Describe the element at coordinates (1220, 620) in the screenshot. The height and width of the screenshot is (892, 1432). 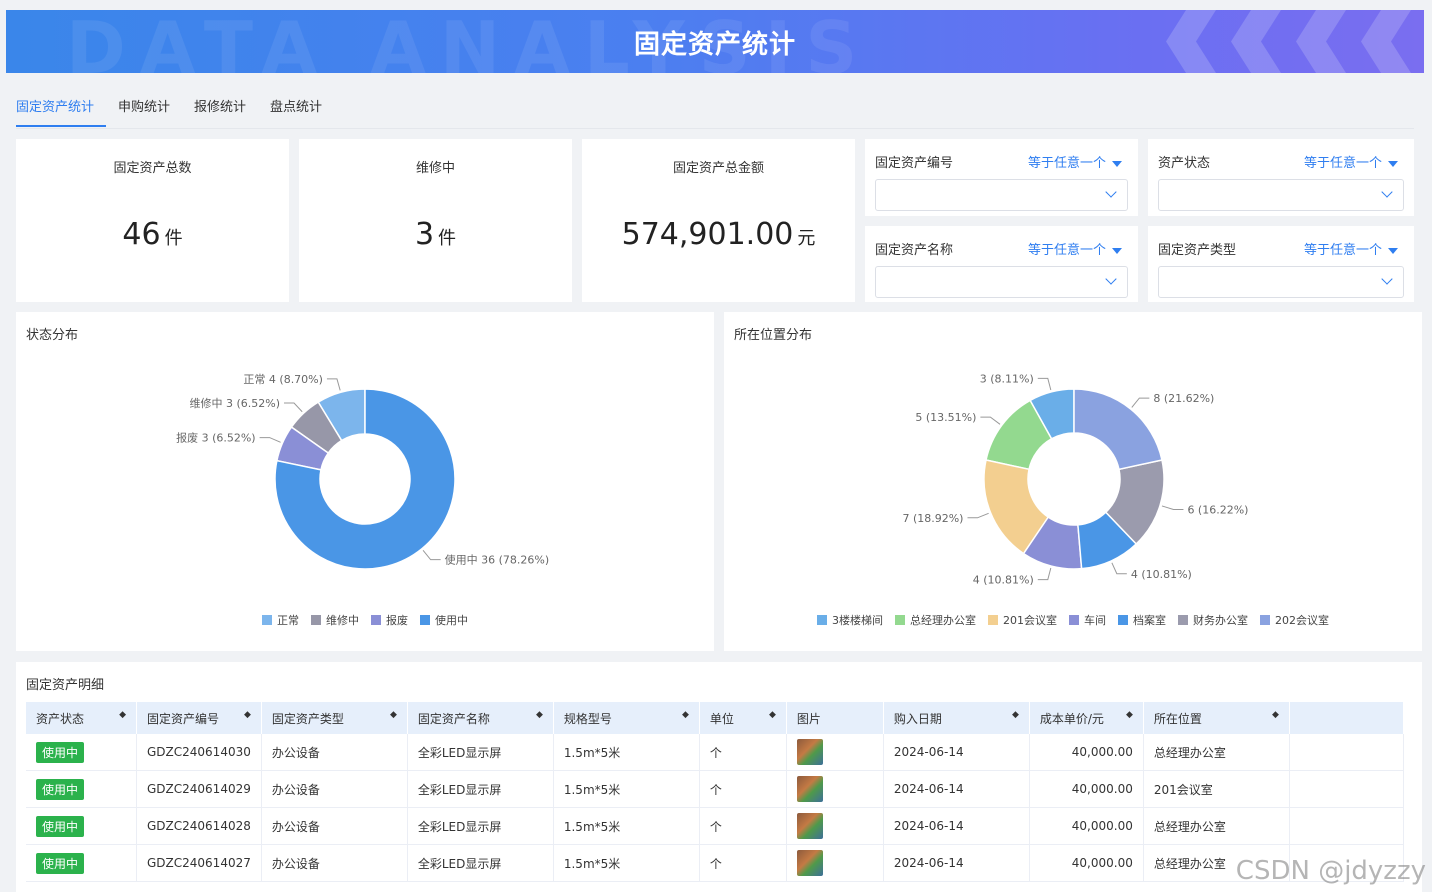
I see `legend-label: 财务办公室` at that location.